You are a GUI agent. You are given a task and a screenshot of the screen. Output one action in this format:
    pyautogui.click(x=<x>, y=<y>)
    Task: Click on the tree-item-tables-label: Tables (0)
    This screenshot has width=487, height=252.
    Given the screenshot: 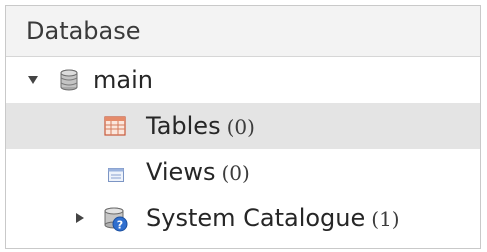 What is the action you would take?
    pyautogui.click(x=200, y=126)
    